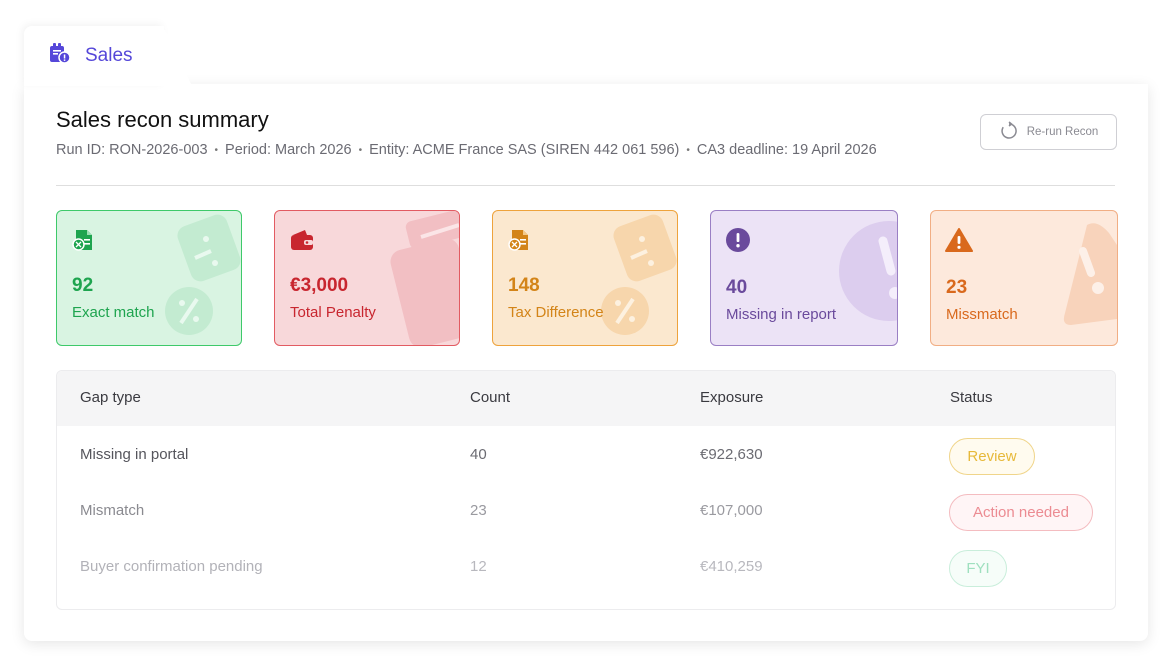 This screenshot has width=1172, height=667. What do you see at coordinates (478, 510) in the screenshot?
I see `count-cell: 23` at bounding box center [478, 510].